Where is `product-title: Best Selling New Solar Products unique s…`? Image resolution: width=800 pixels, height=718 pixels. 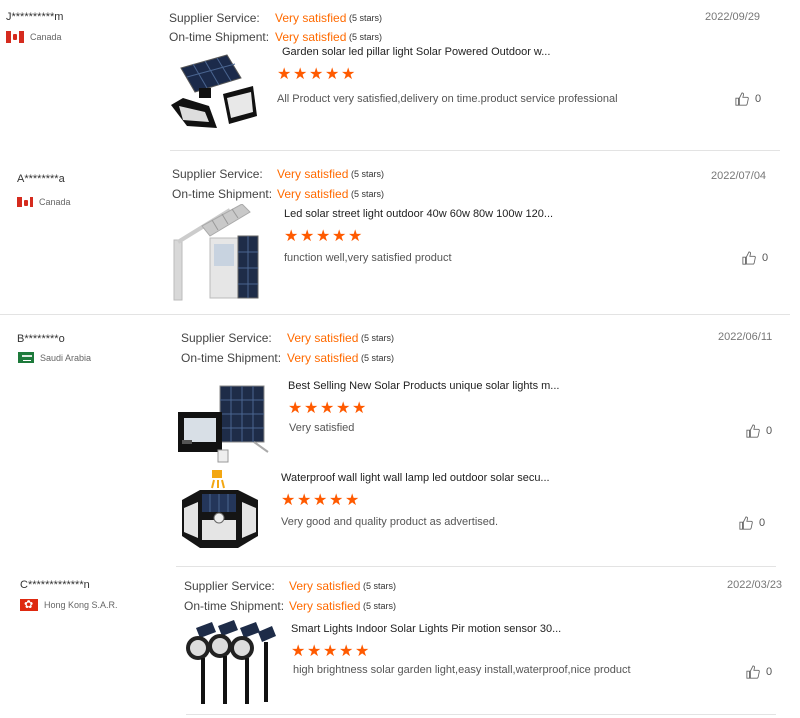 product-title: Best Selling New Solar Products unique s… is located at coordinates (423, 386).